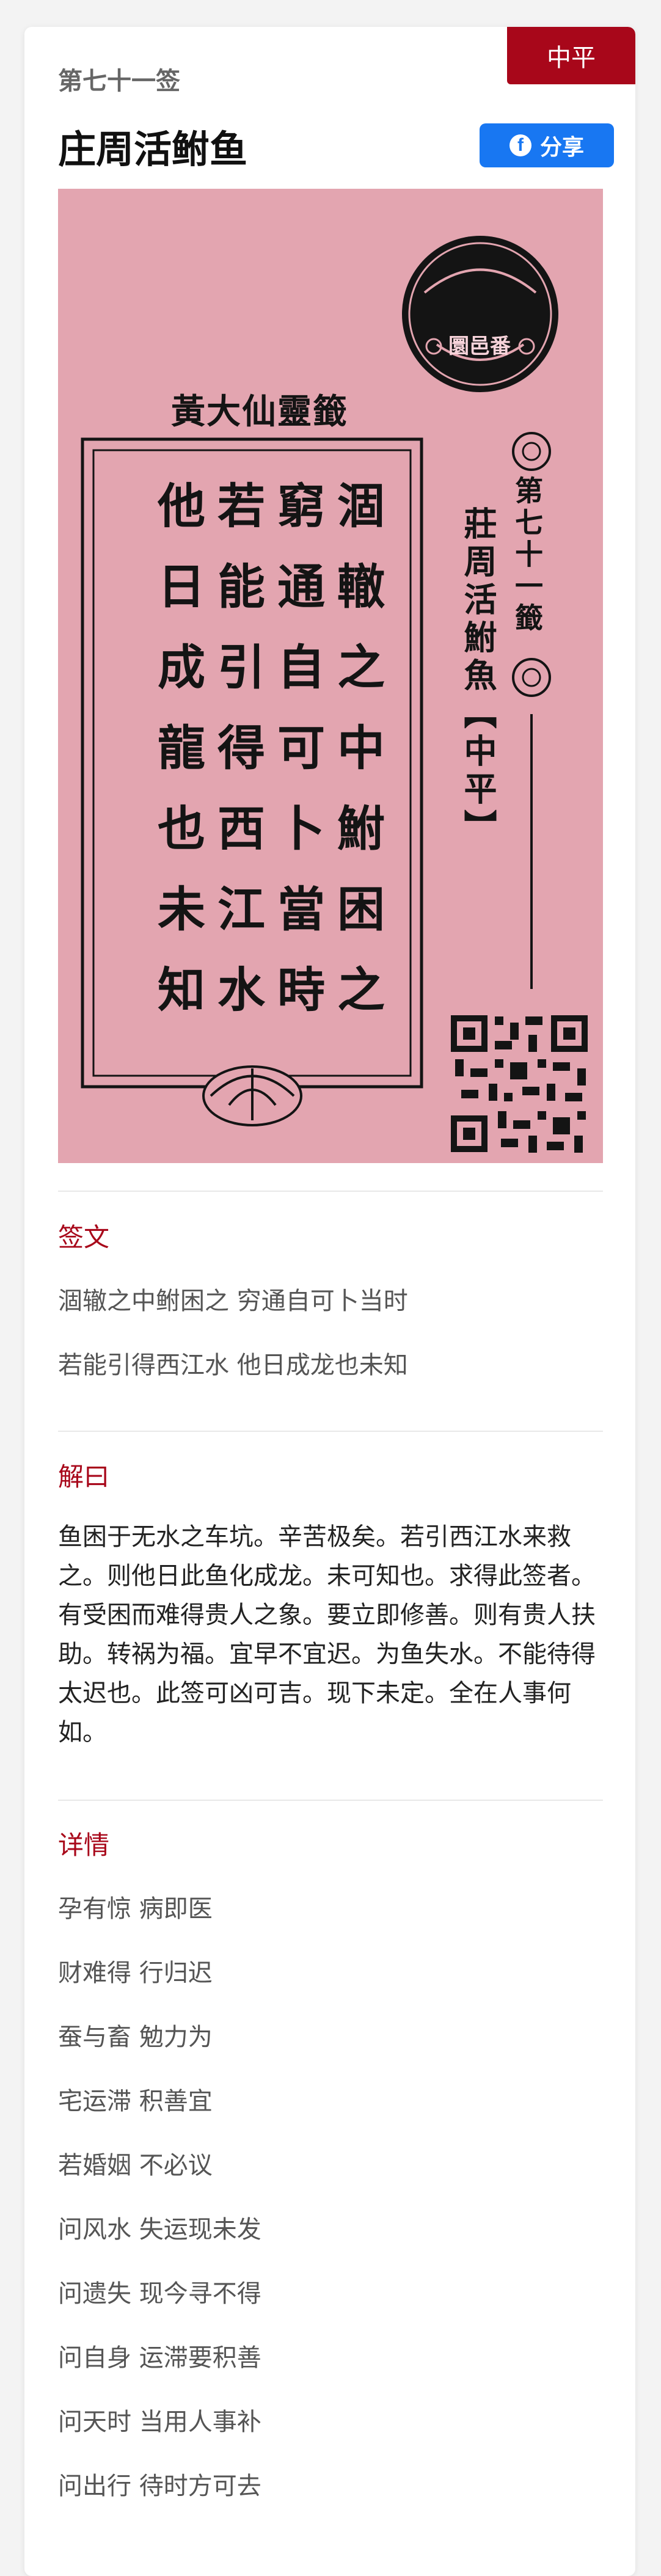 The height and width of the screenshot is (2576, 661). I want to click on detail-item: 问遗失 现今寻不得, so click(159, 2294).